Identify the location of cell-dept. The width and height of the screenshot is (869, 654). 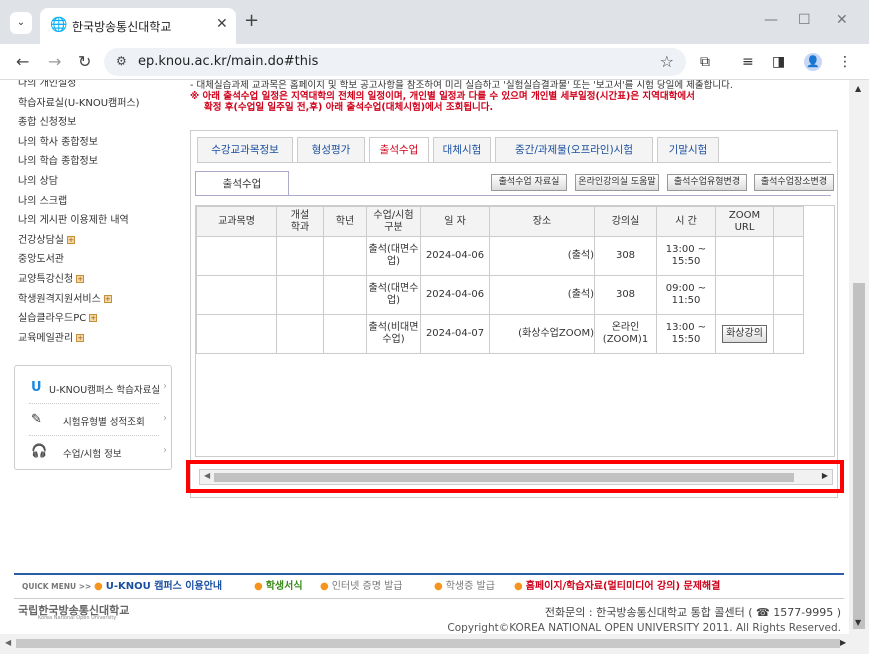
(300, 295).